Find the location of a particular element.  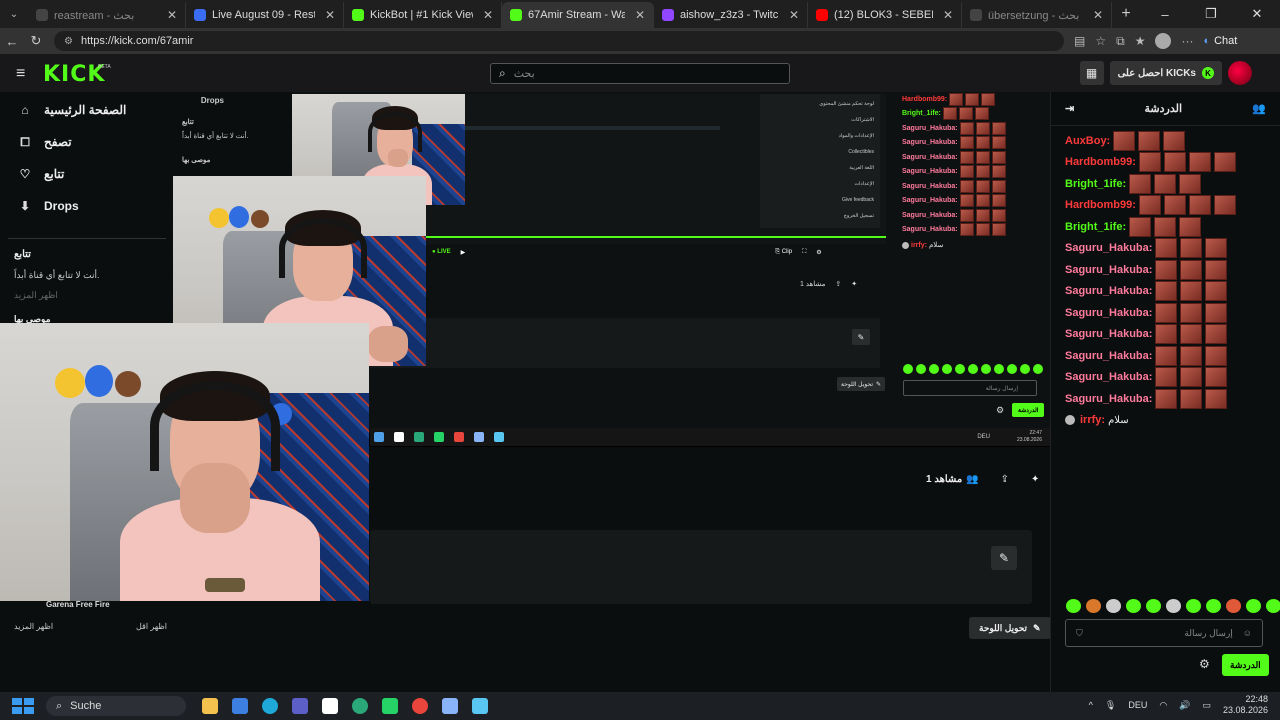

browser-tab: (12) BLOK3 - SEBEBİ YAR (Offi ✕ is located at coordinates (885, 15).